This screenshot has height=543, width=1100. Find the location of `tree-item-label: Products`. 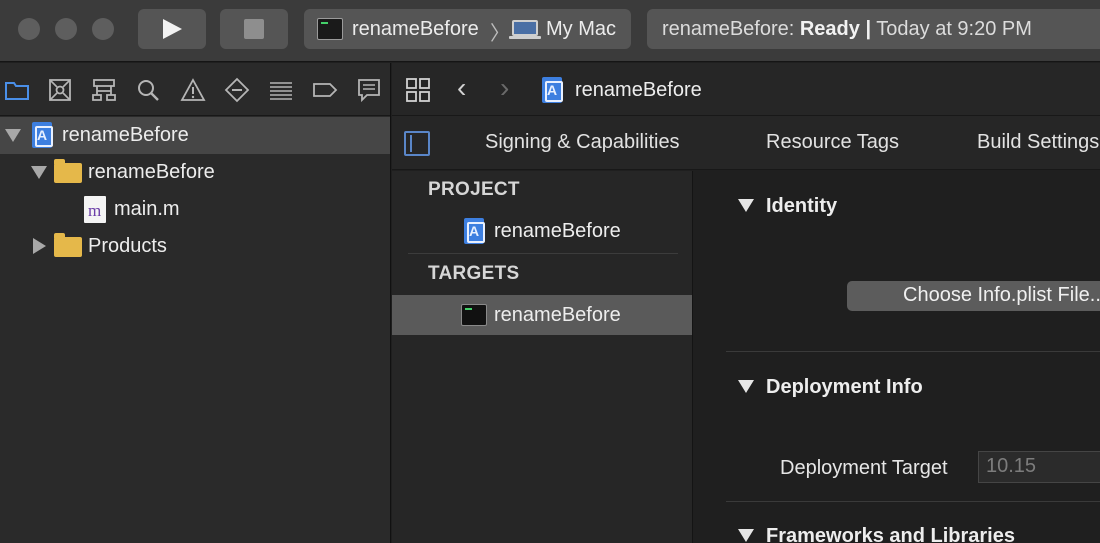

tree-item-label: Products is located at coordinates (127, 246).